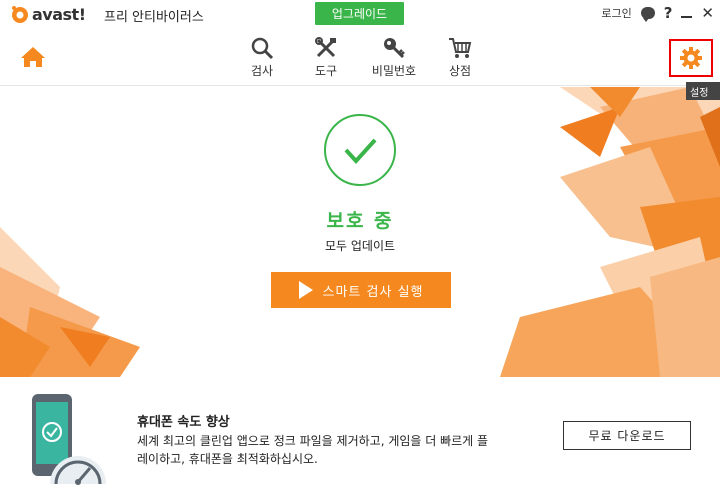 This screenshot has height=496, width=720. What do you see at coordinates (326, 71) in the screenshot?
I see `nav-label-tools: 도구` at bounding box center [326, 71].